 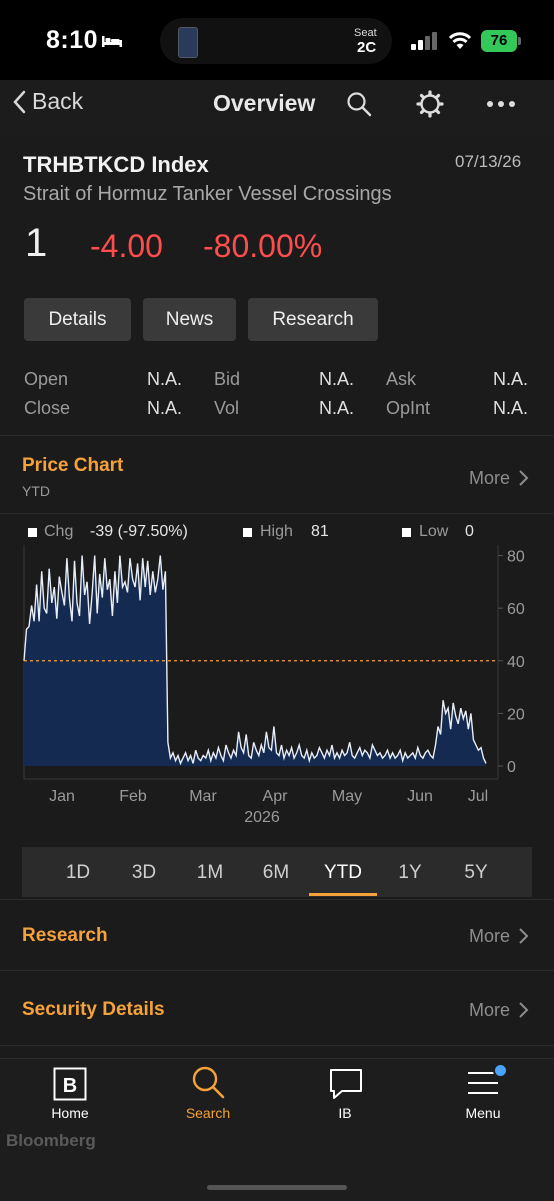 What do you see at coordinates (336, 408) in the screenshot?
I see `vol-value: N.A.` at bounding box center [336, 408].